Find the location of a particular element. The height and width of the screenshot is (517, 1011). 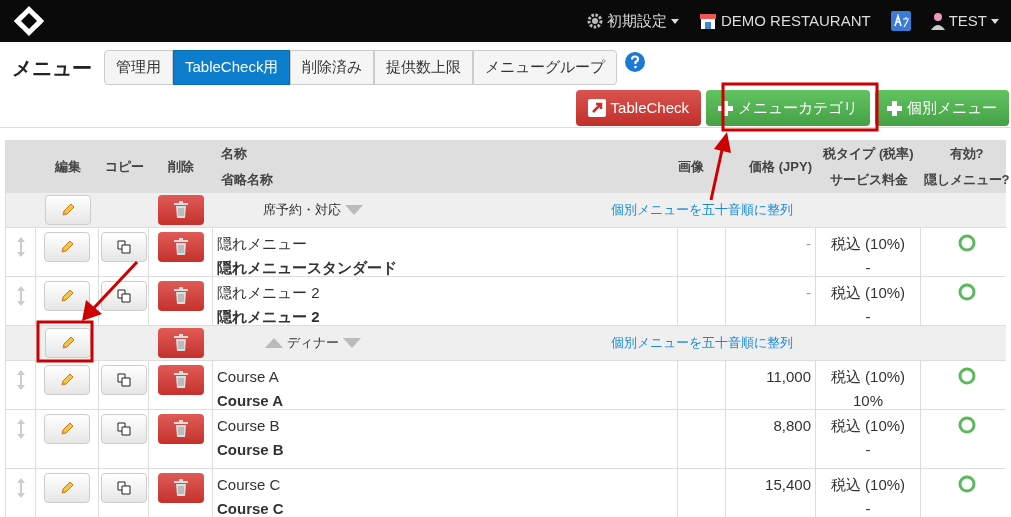

category-name: 席予約・対応 is located at coordinates (302, 210).